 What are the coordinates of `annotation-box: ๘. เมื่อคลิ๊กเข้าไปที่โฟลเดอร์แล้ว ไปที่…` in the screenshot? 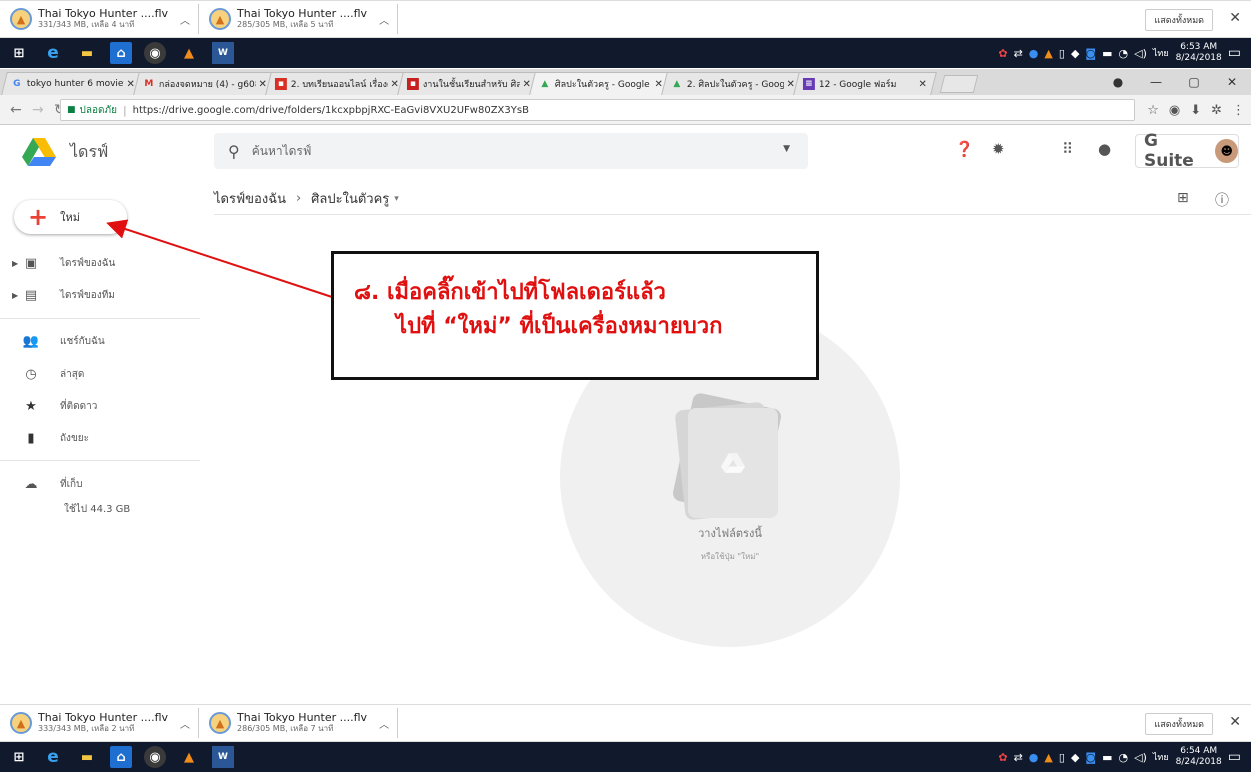 It's located at (575, 315).